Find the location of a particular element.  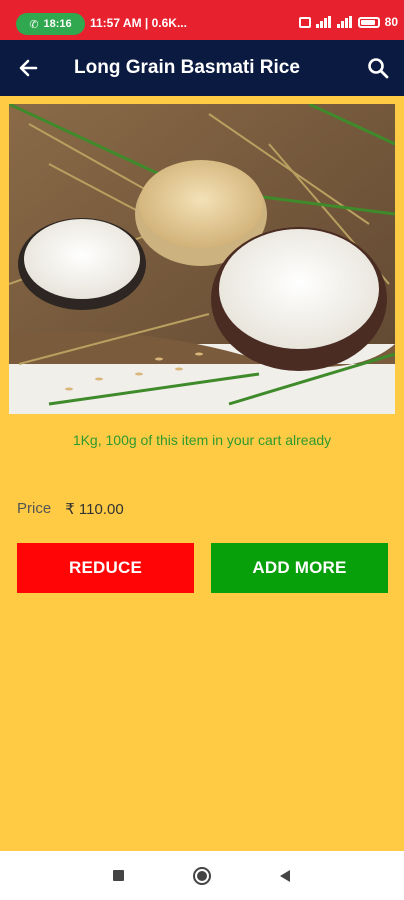

sim-icon is located at coordinates (304, 22).